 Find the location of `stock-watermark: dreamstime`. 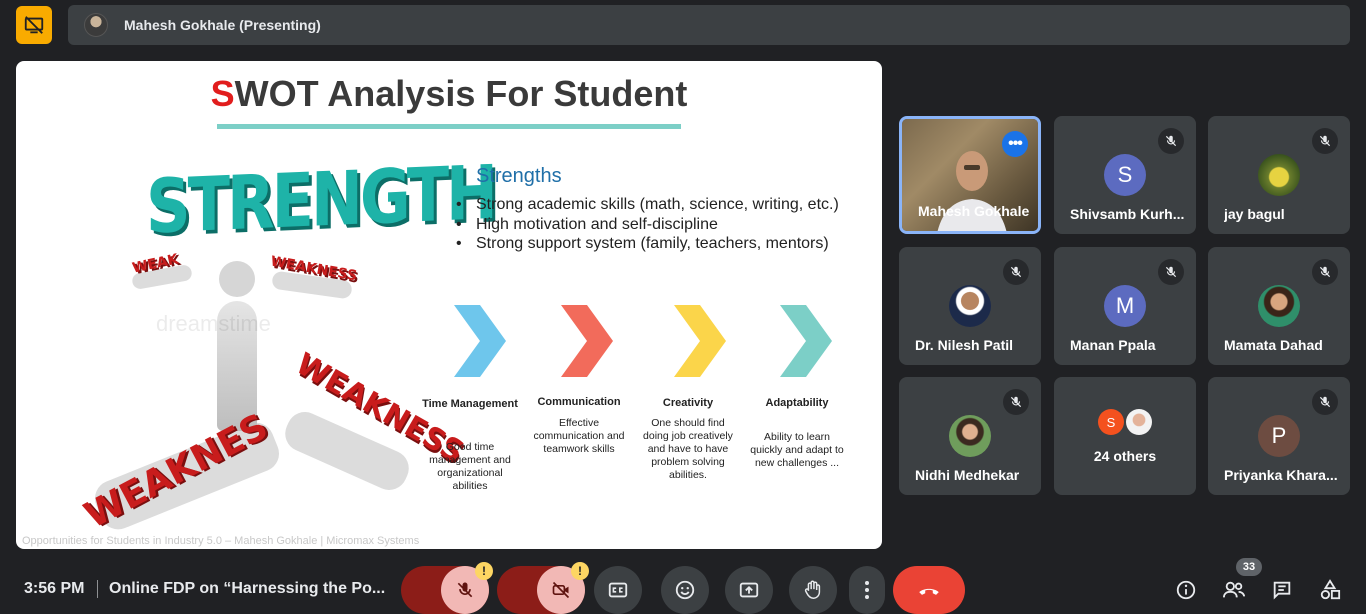

stock-watermark: dreamstime is located at coordinates (213, 323).